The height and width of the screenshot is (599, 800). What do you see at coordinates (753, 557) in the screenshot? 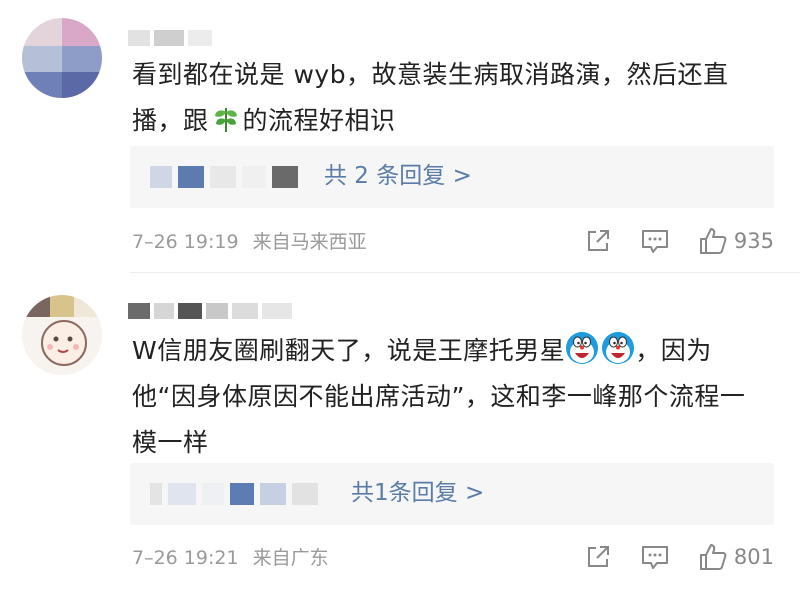
I see `like-count: 801` at bounding box center [753, 557].